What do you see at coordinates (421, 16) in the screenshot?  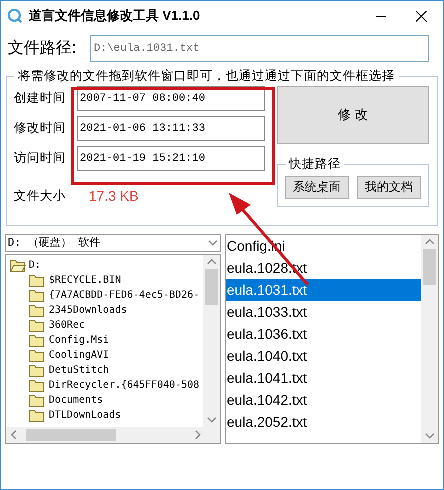 I see `close-icon` at bounding box center [421, 16].